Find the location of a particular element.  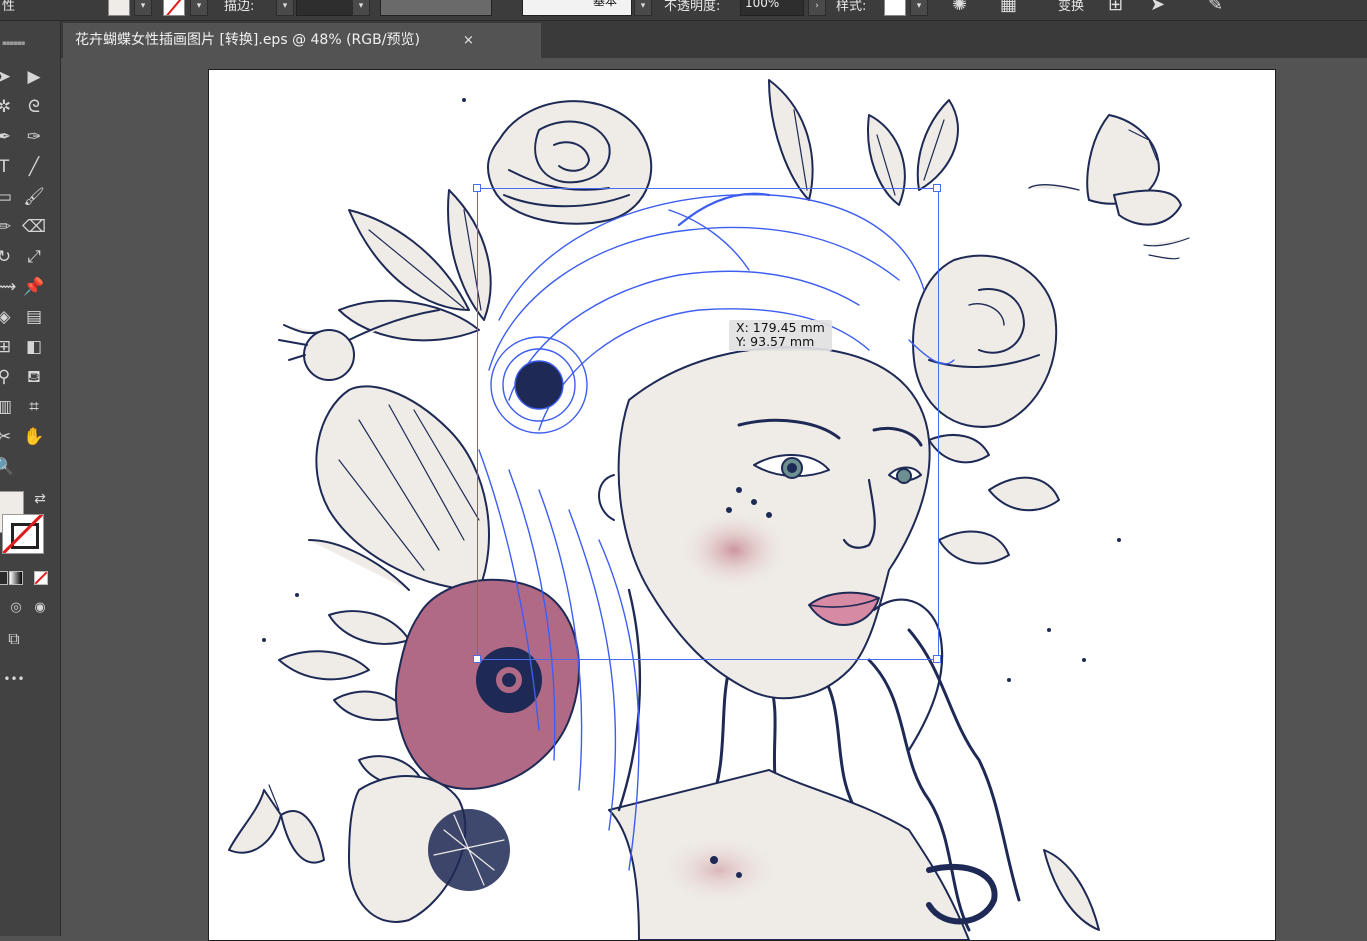

magic-wand-tool-icon: ✲ is located at coordinates (8, 107).